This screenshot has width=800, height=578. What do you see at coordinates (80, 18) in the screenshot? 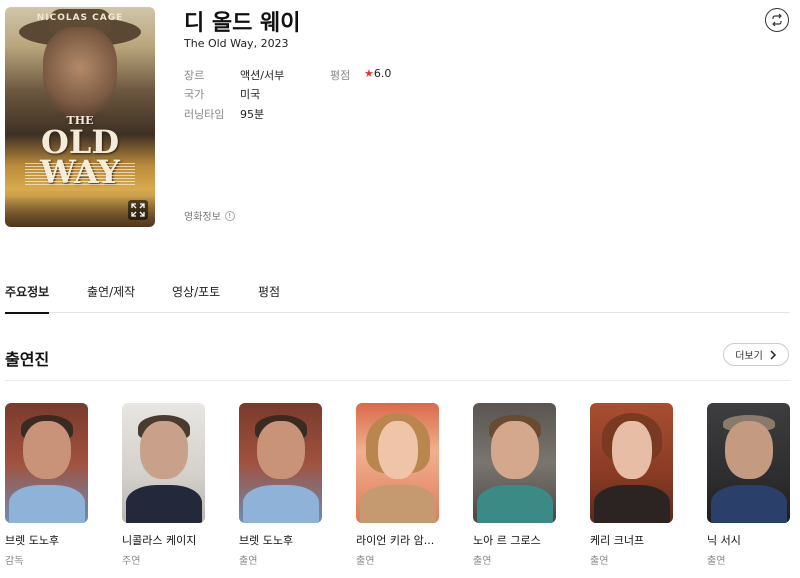
I see `poster-actor-text: NICOLAS CAGE` at bounding box center [80, 18].